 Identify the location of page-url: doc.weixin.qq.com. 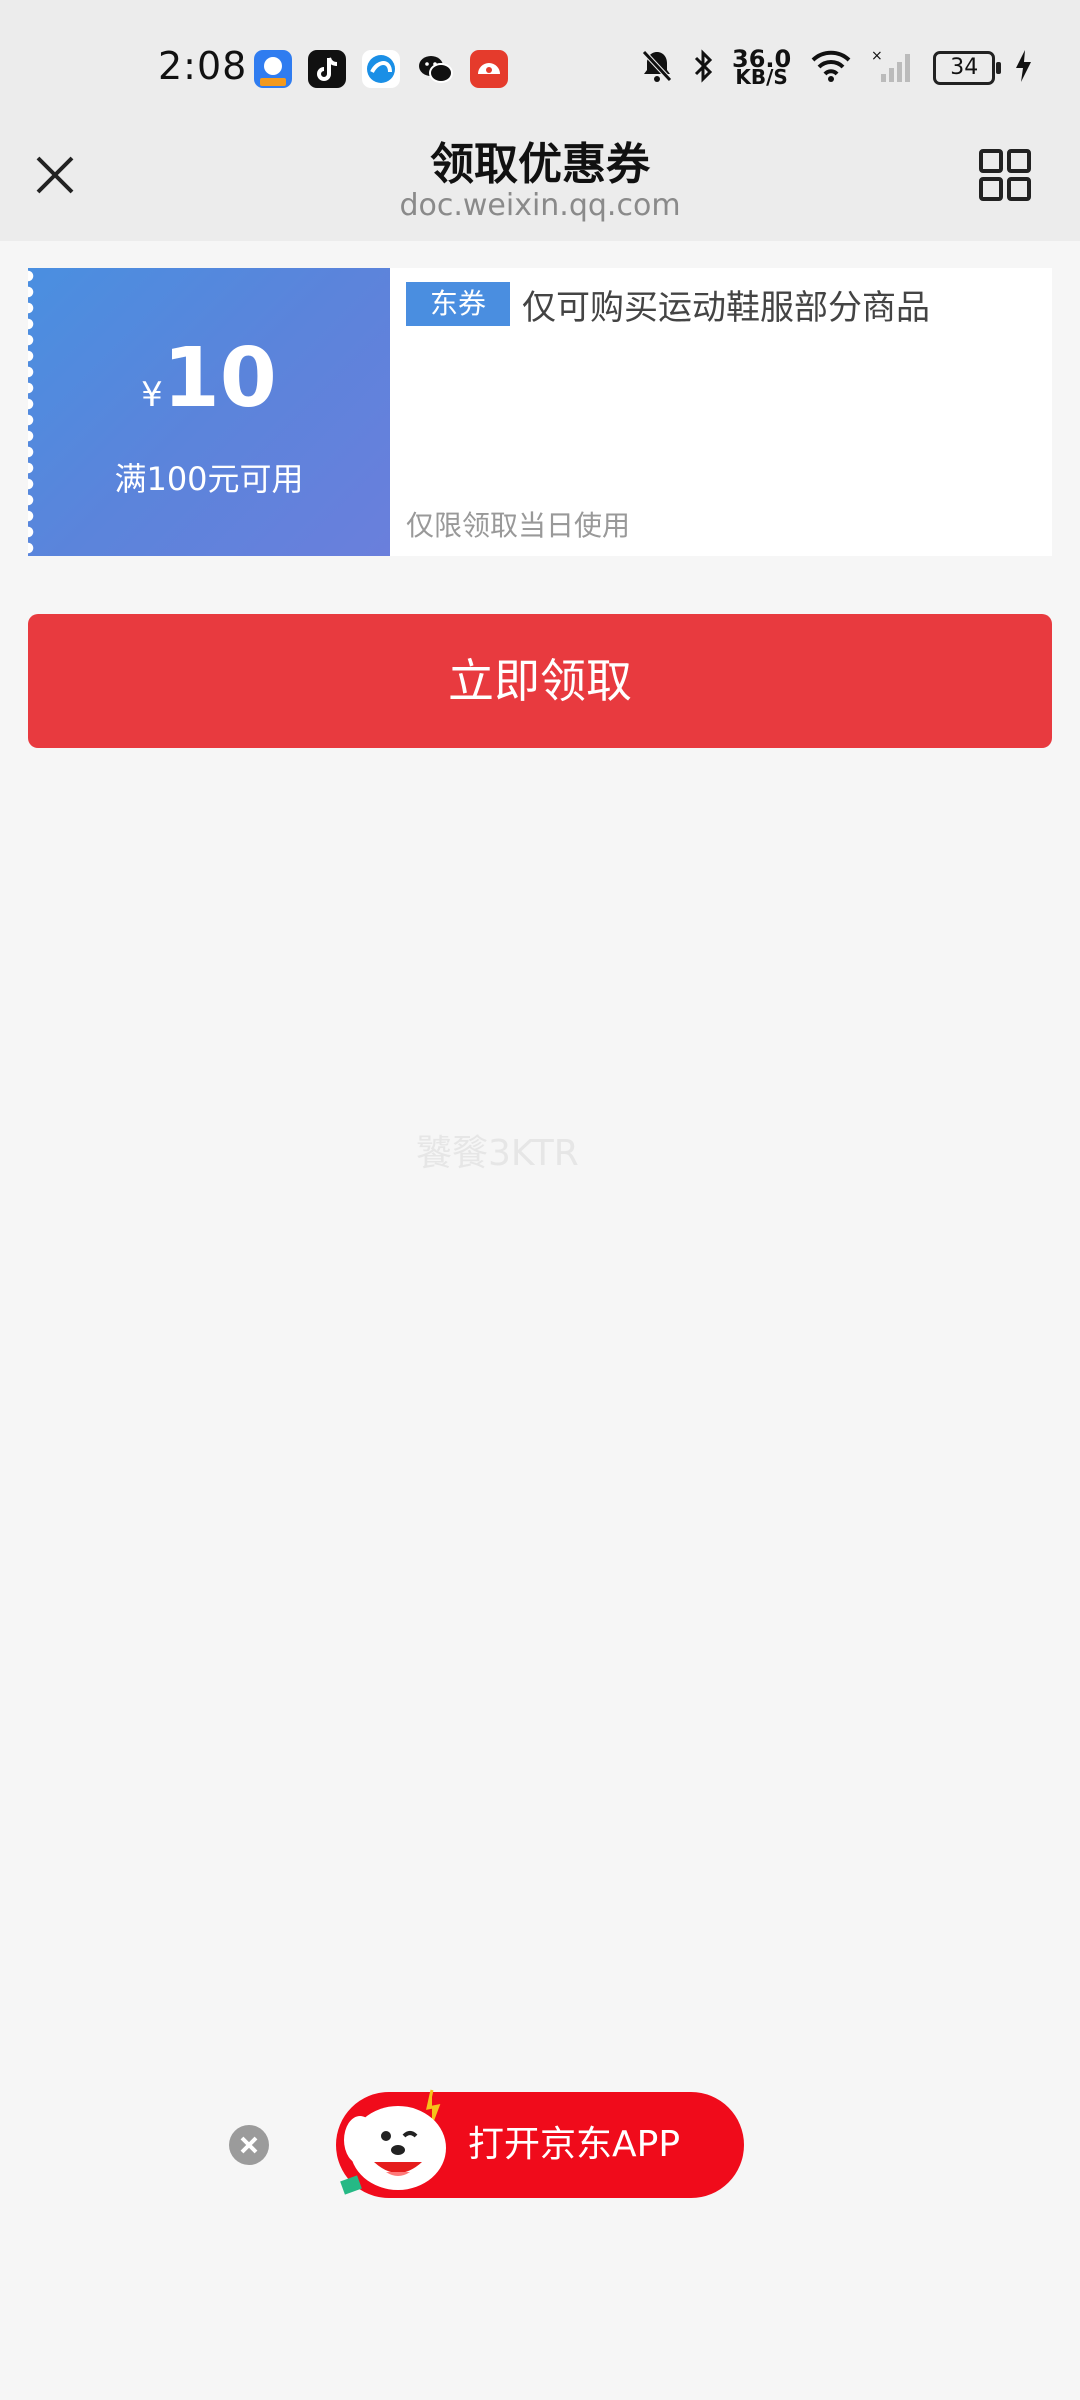
(540, 205).